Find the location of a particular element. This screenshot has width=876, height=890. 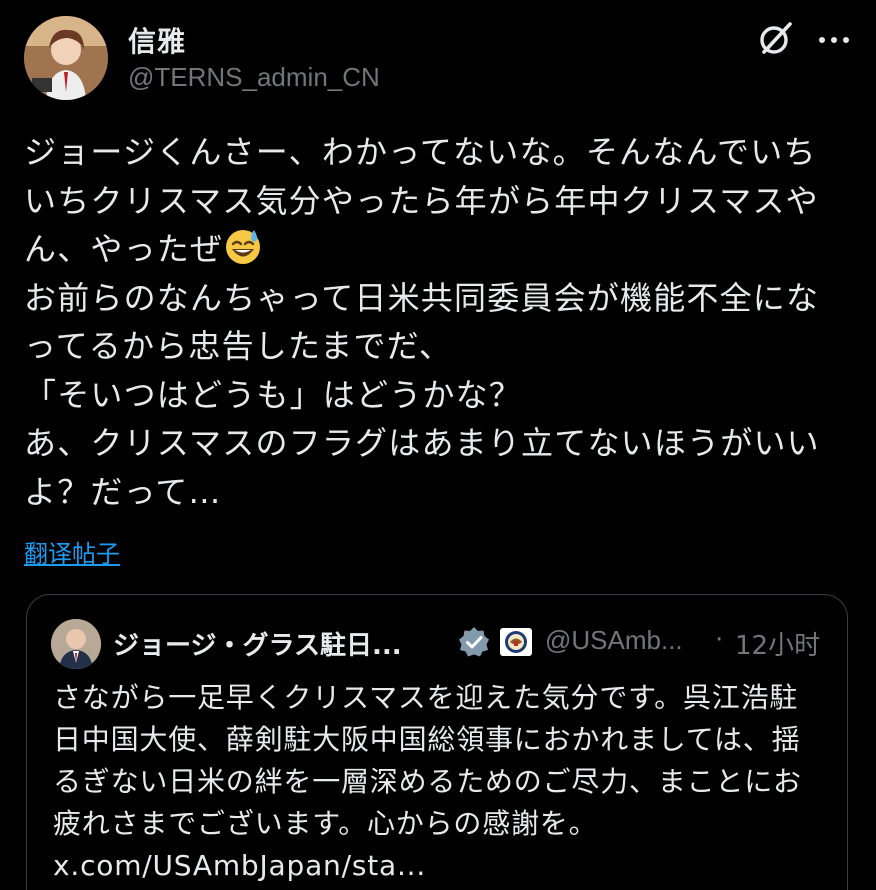

quoted-avatar is located at coordinates (76, 644).